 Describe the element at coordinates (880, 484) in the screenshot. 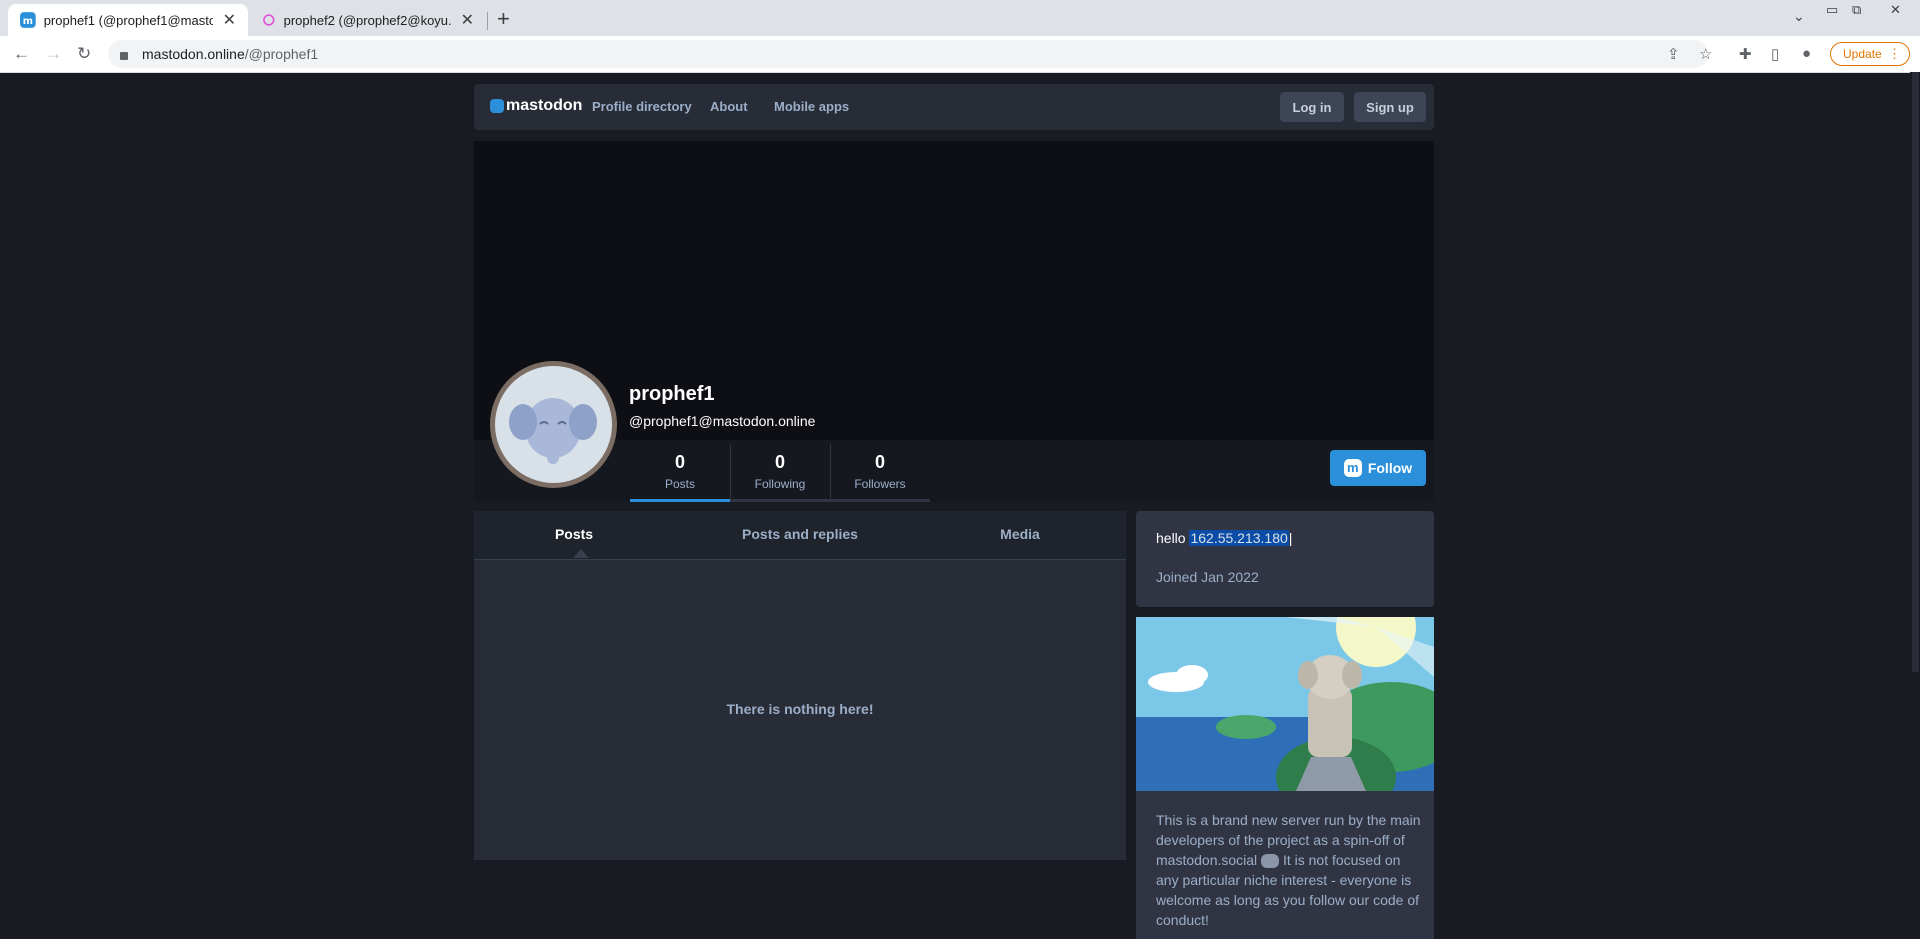

I see `counter-label: Followers` at that location.